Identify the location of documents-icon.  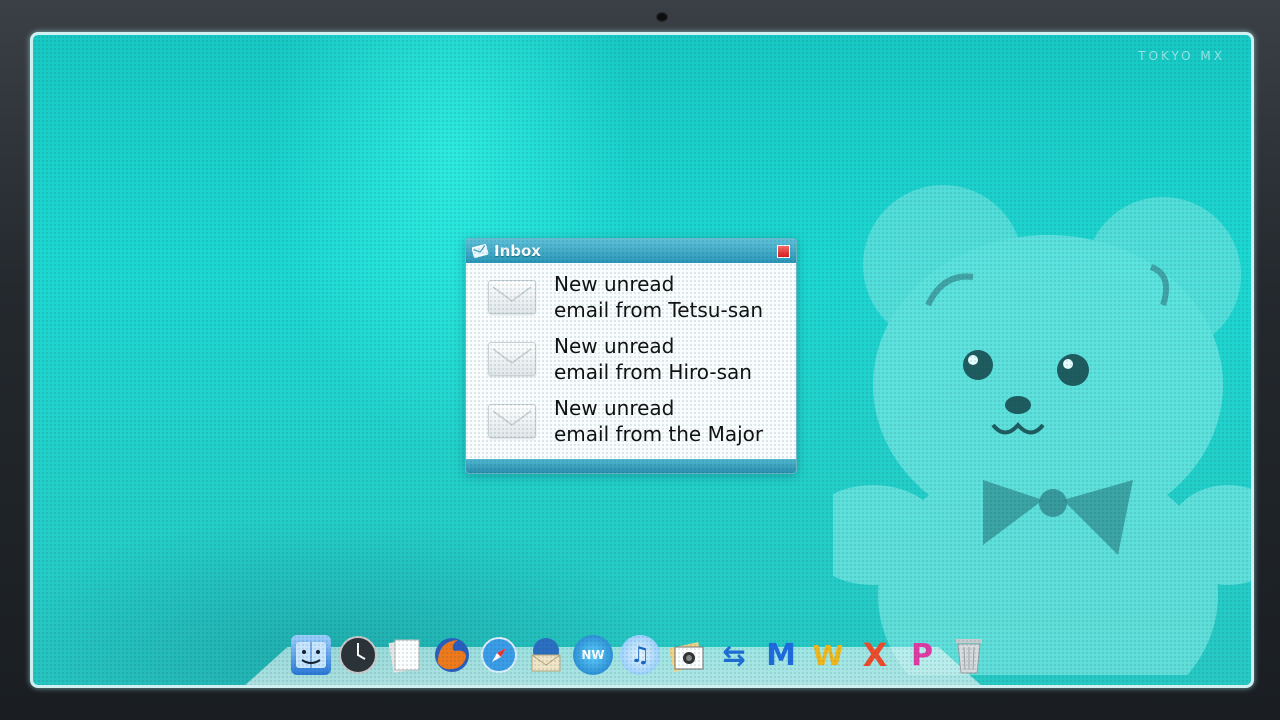
(405, 655).